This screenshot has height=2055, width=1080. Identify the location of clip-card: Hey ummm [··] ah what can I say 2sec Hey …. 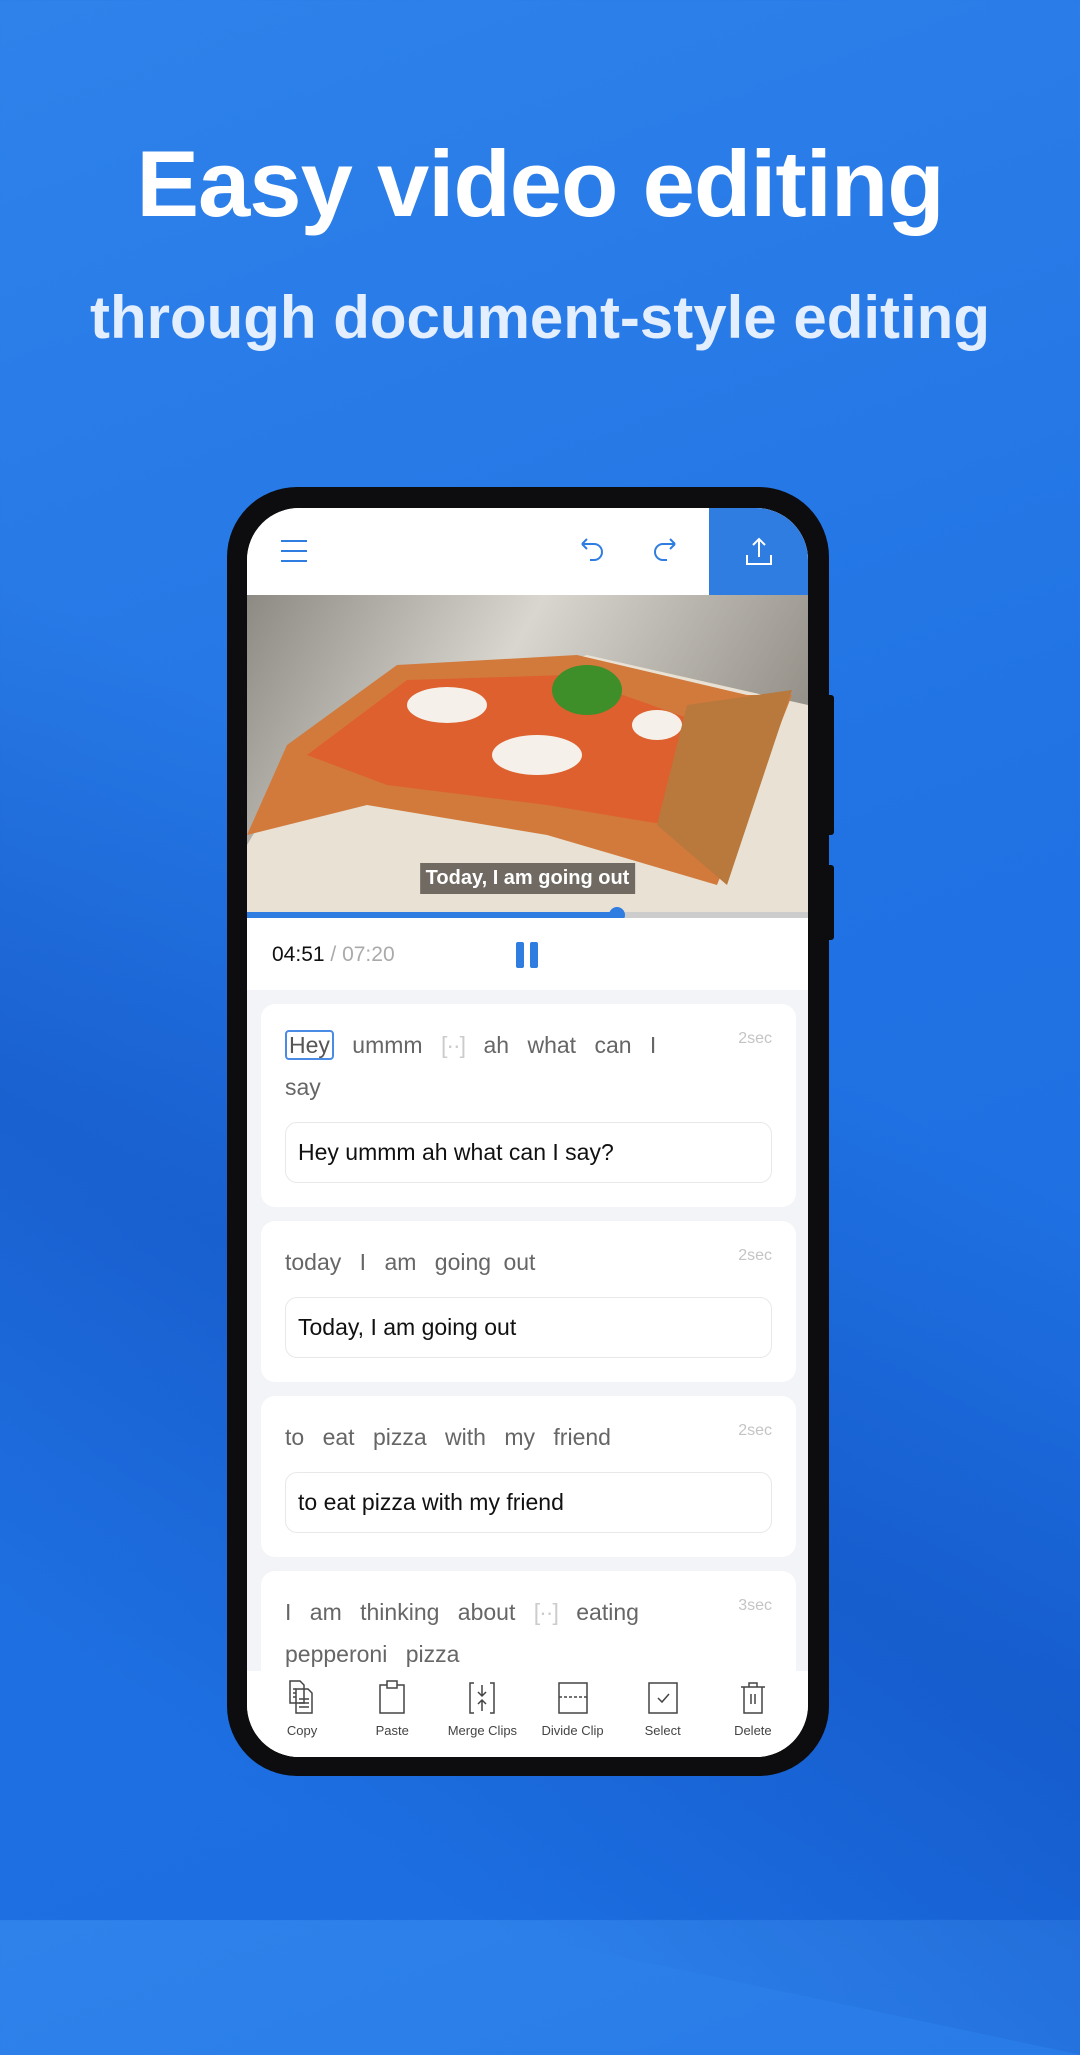
(528, 1105).